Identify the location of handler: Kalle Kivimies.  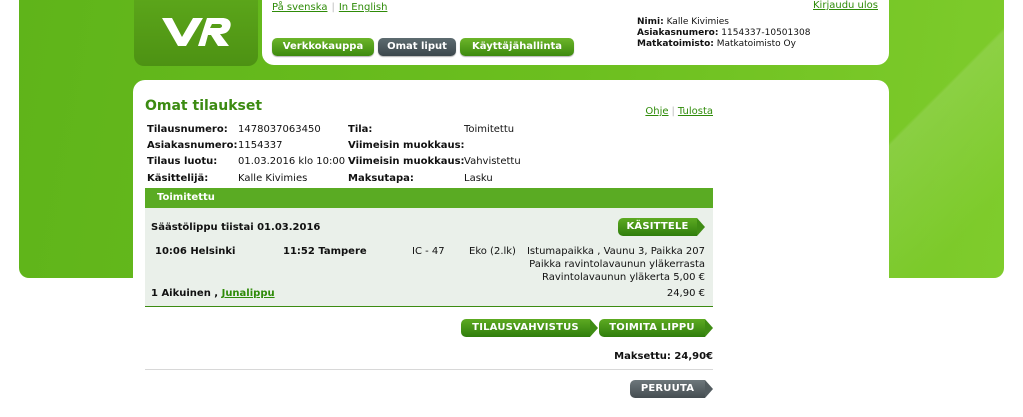
(273, 178).